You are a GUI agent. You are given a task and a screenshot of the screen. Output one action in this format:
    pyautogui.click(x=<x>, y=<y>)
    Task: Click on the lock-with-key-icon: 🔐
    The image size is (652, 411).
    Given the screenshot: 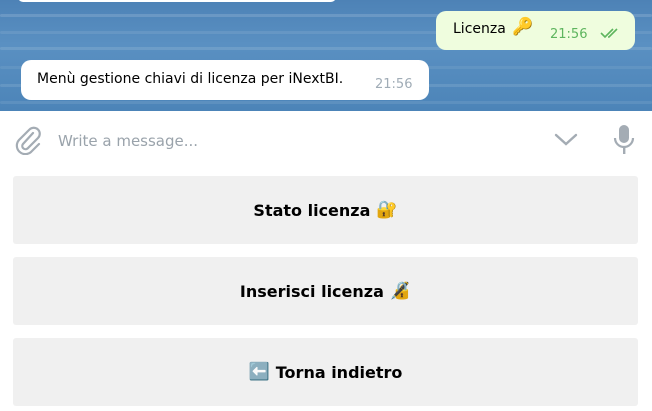 What is the action you would take?
    pyautogui.click(x=387, y=210)
    